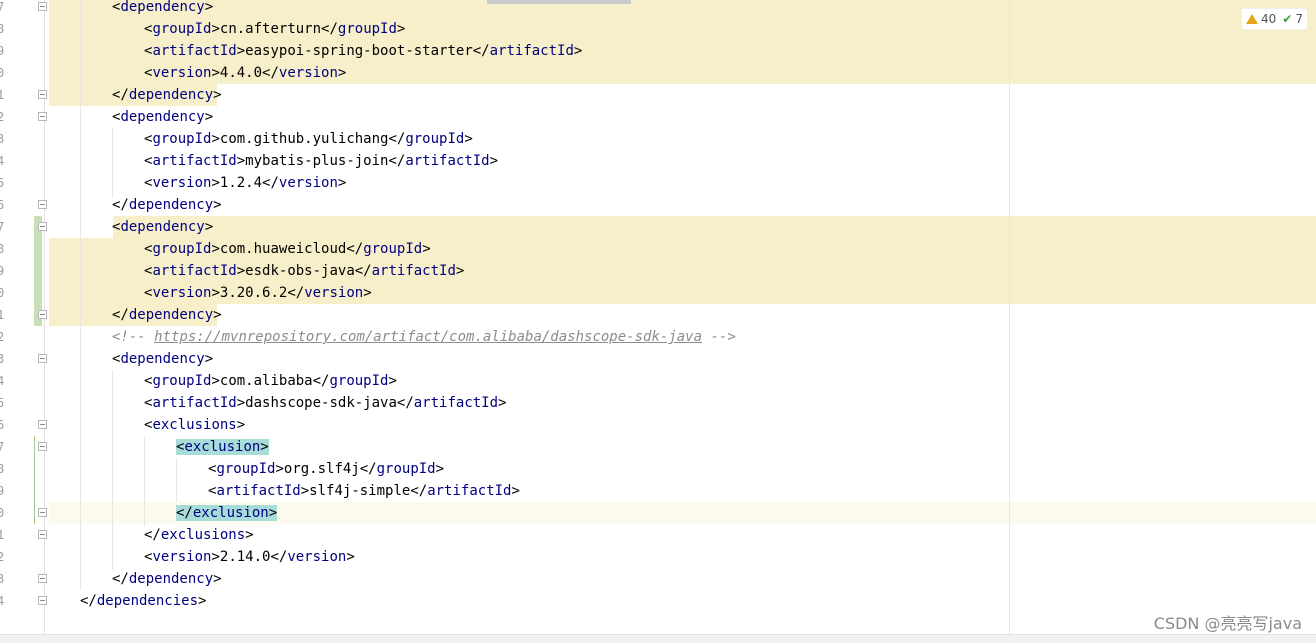 The image size is (1316, 643). What do you see at coordinates (658, 579) in the screenshot?
I see `code-line: 3 </dependency>` at bounding box center [658, 579].